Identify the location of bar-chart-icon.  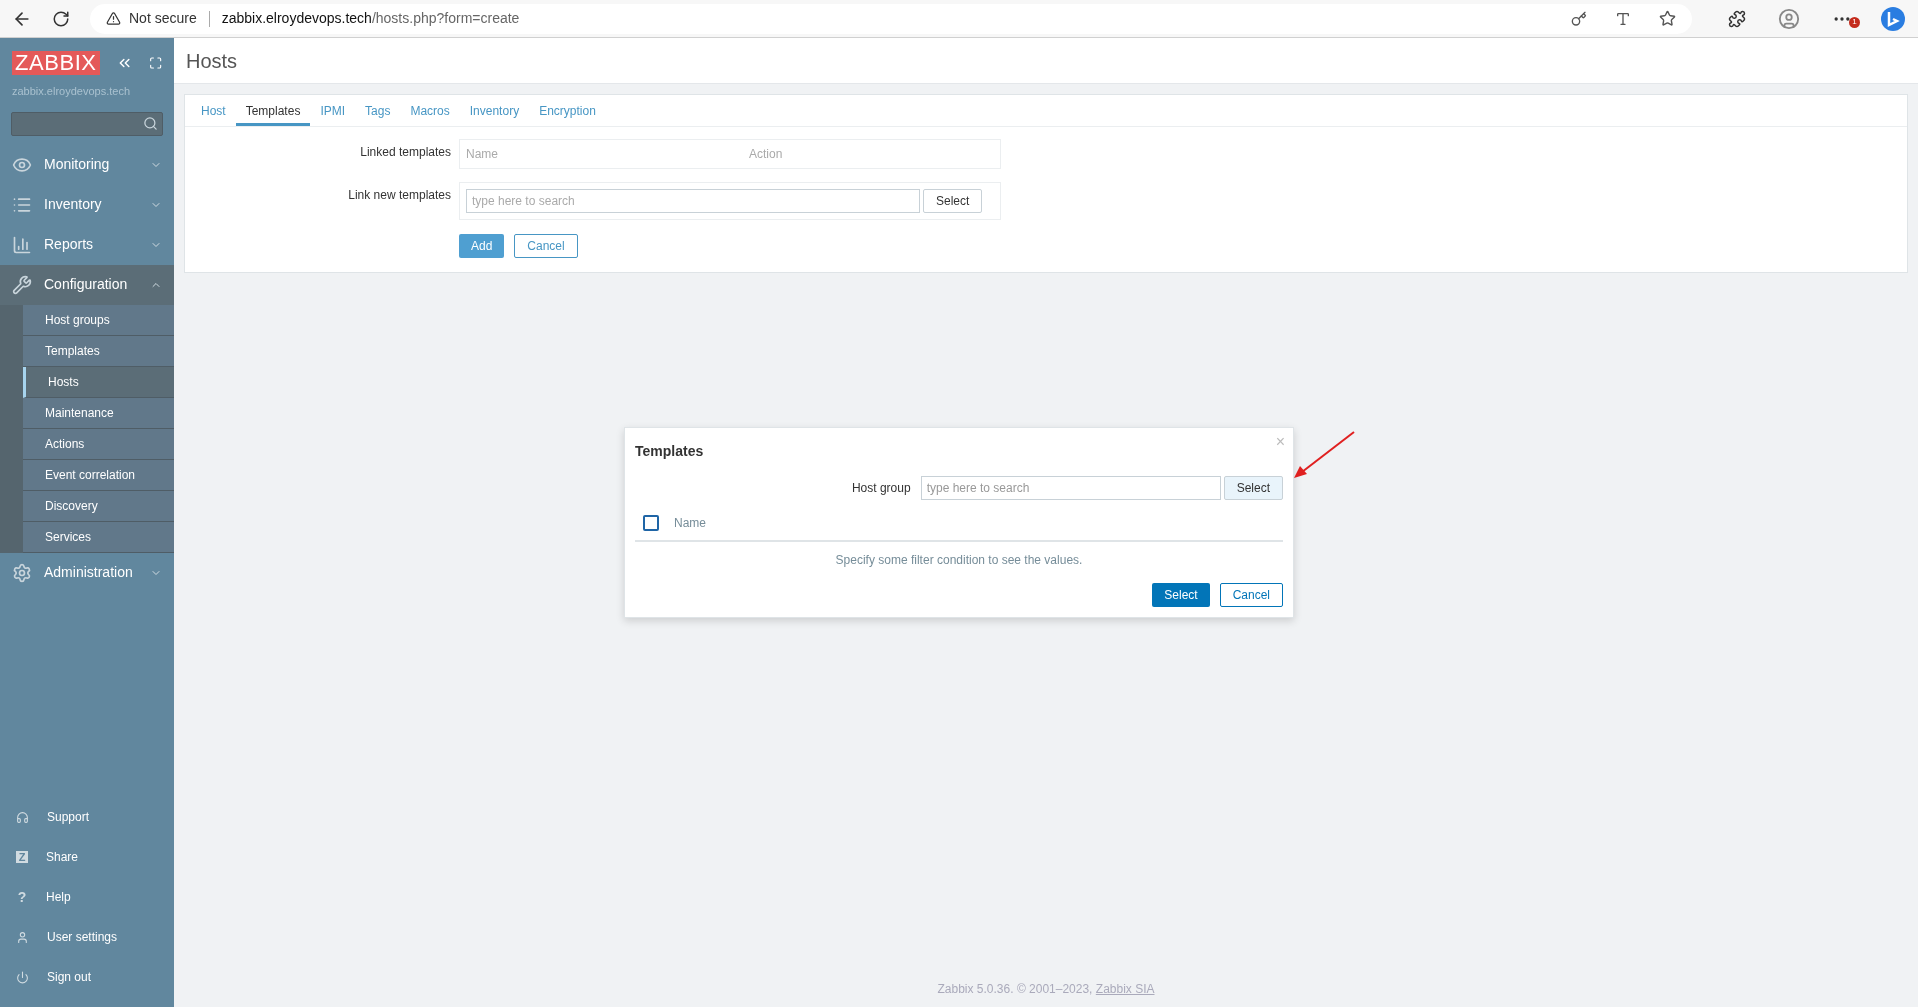
(22, 244).